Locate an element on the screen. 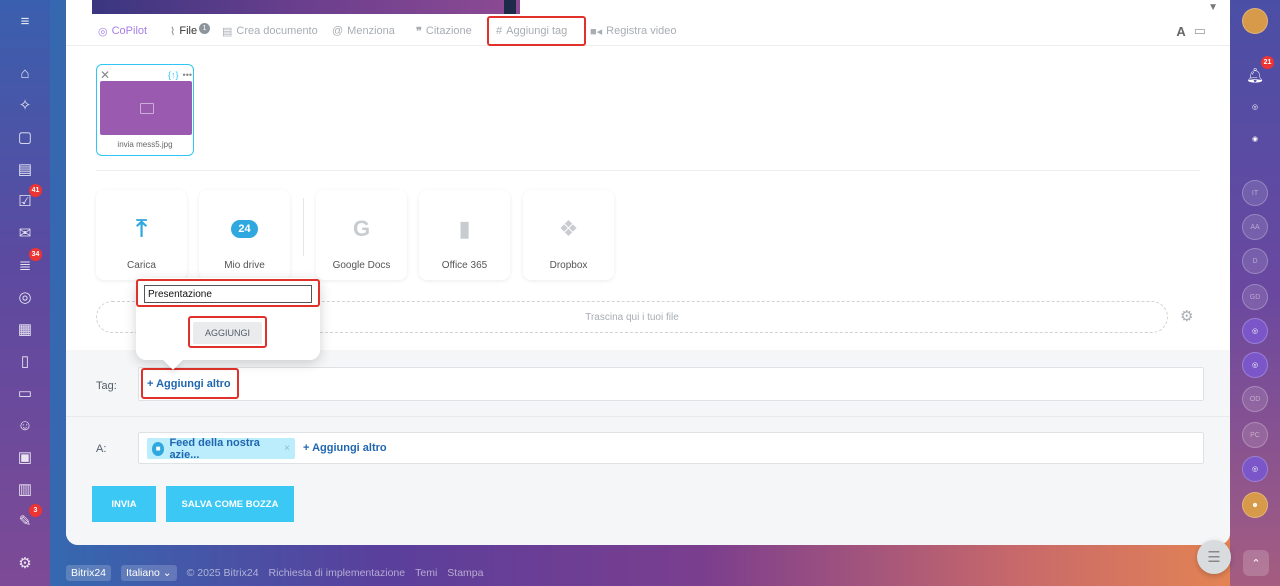 This screenshot has width=1280, height=586. upload-tile-dropbox: ❖ Dropbox is located at coordinates (568, 235).